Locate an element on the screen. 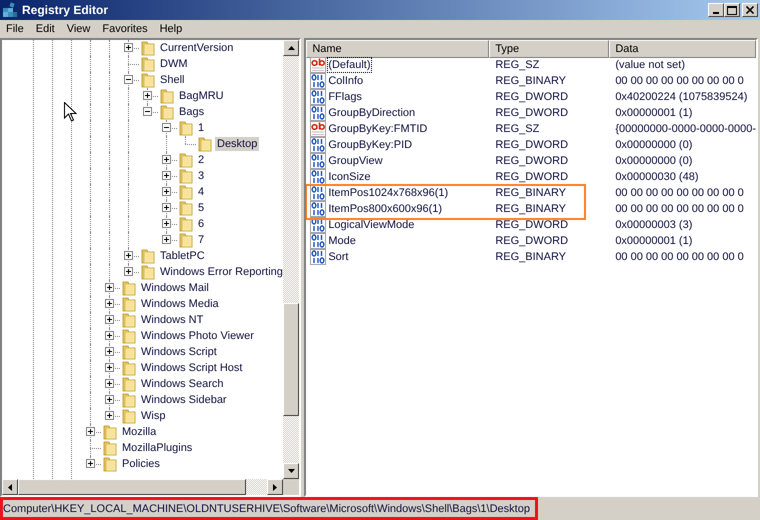 The image size is (760, 520). tree-item: 4 is located at coordinates (201, 192).